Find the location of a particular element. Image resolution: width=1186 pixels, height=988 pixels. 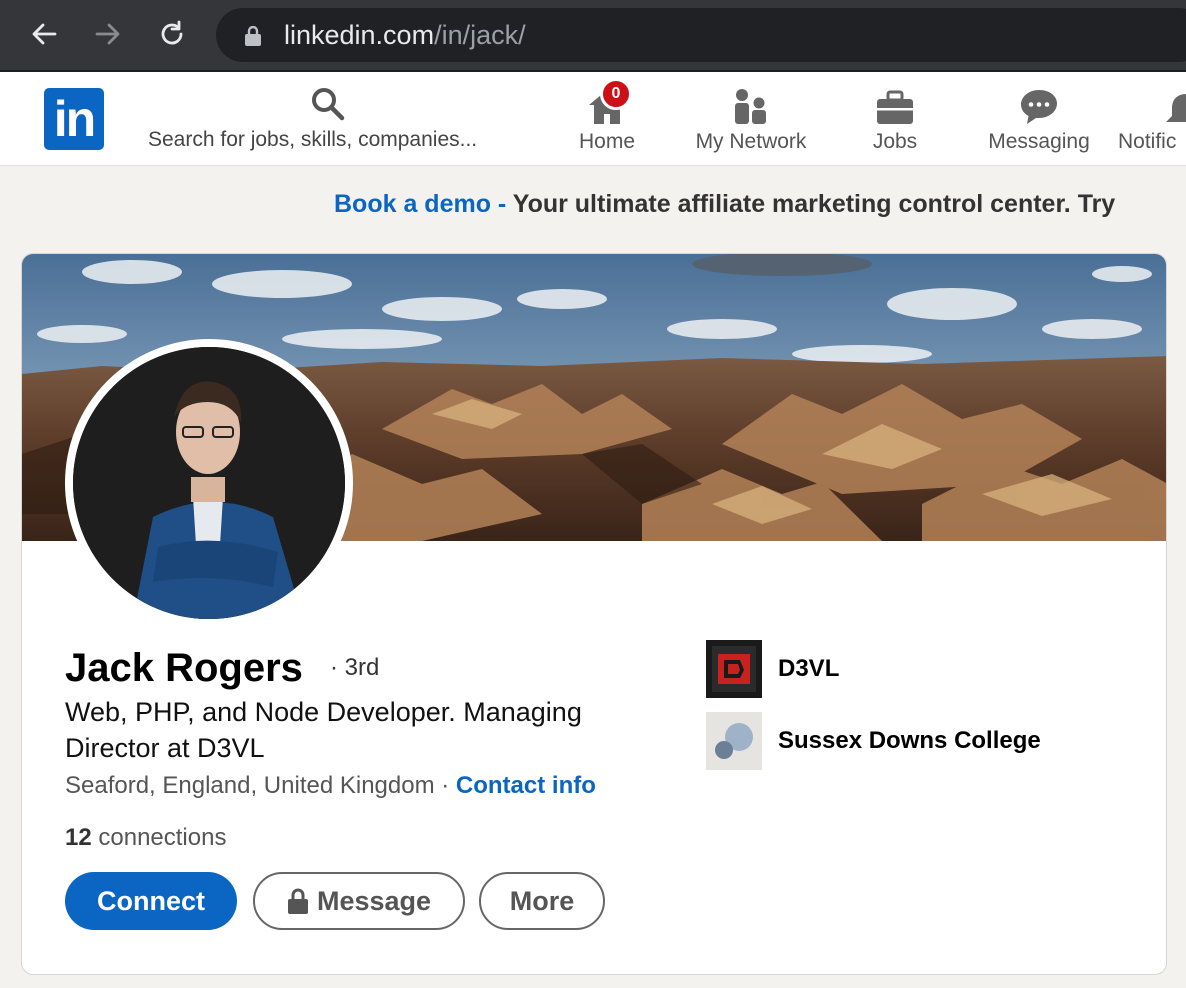

college-logo is located at coordinates (734, 741).